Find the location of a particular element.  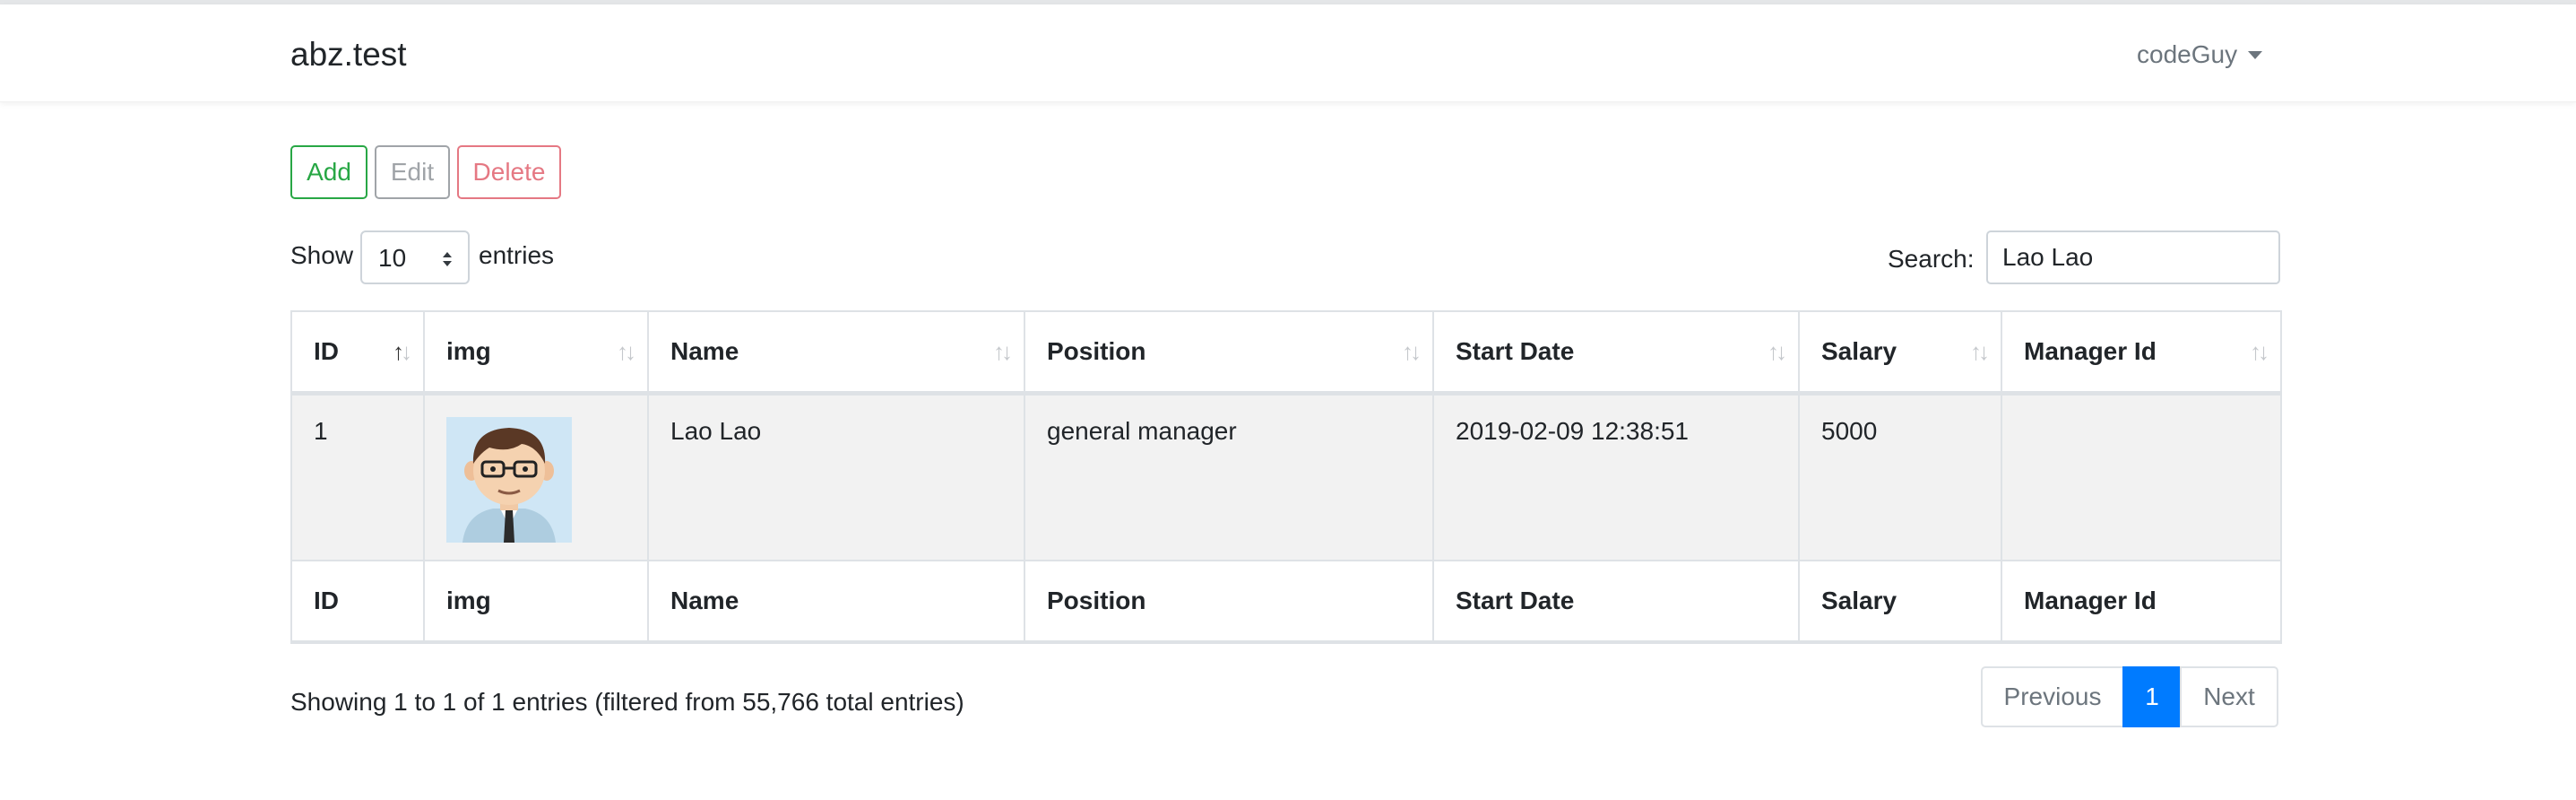

footer-manager-id: Manager Id is located at coordinates (2141, 601).